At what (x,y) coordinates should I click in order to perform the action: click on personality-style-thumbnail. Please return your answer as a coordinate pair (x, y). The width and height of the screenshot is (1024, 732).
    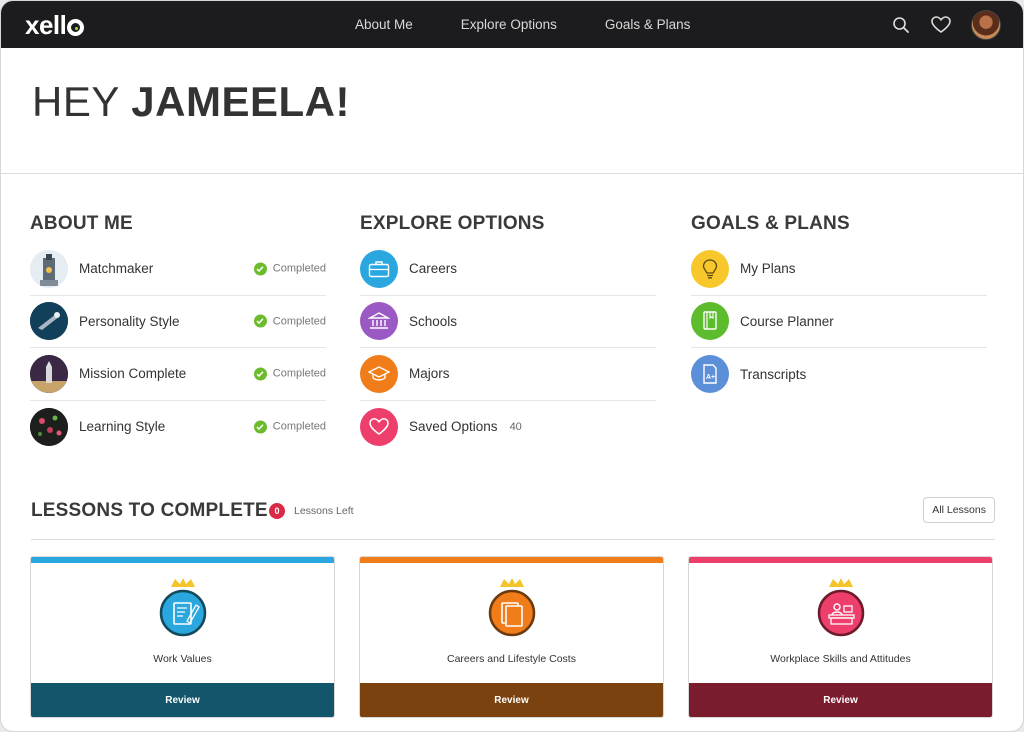
    Looking at the image, I should click on (49, 321).